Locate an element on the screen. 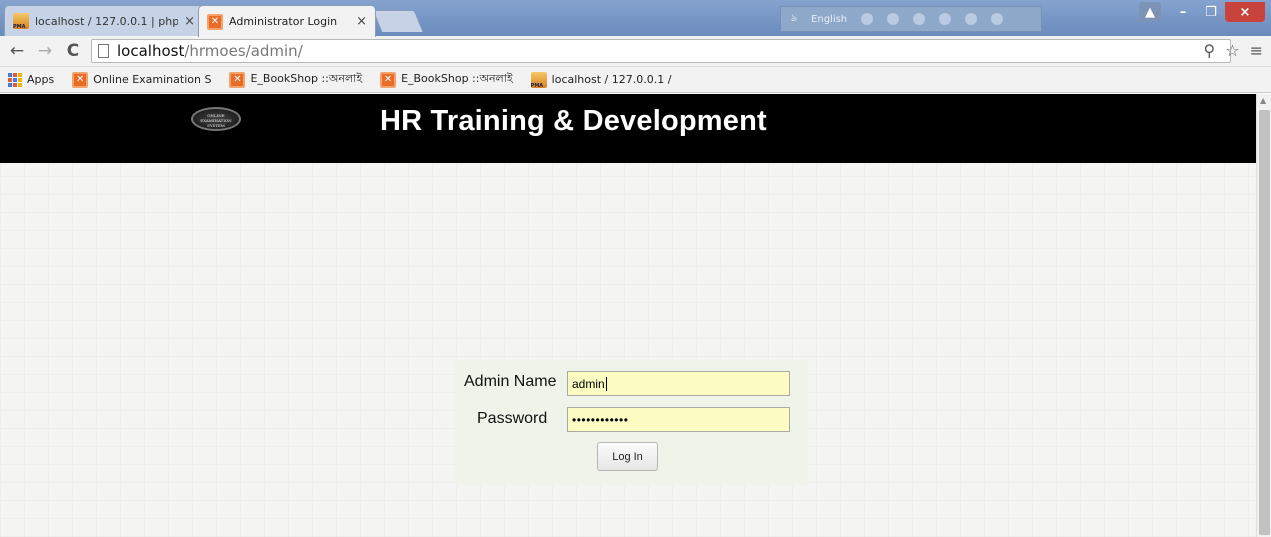 The image size is (1271, 537). bookmark-online-examination: ✕ Online Examination S is located at coordinates (142, 79).